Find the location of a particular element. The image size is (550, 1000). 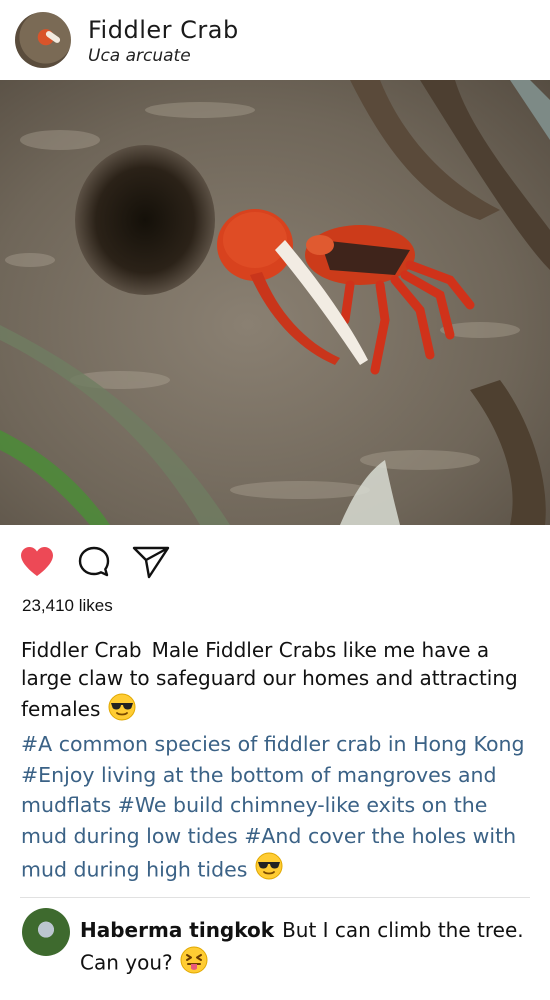

comment-username: Haberma tingkok is located at coordinates (177, 930).